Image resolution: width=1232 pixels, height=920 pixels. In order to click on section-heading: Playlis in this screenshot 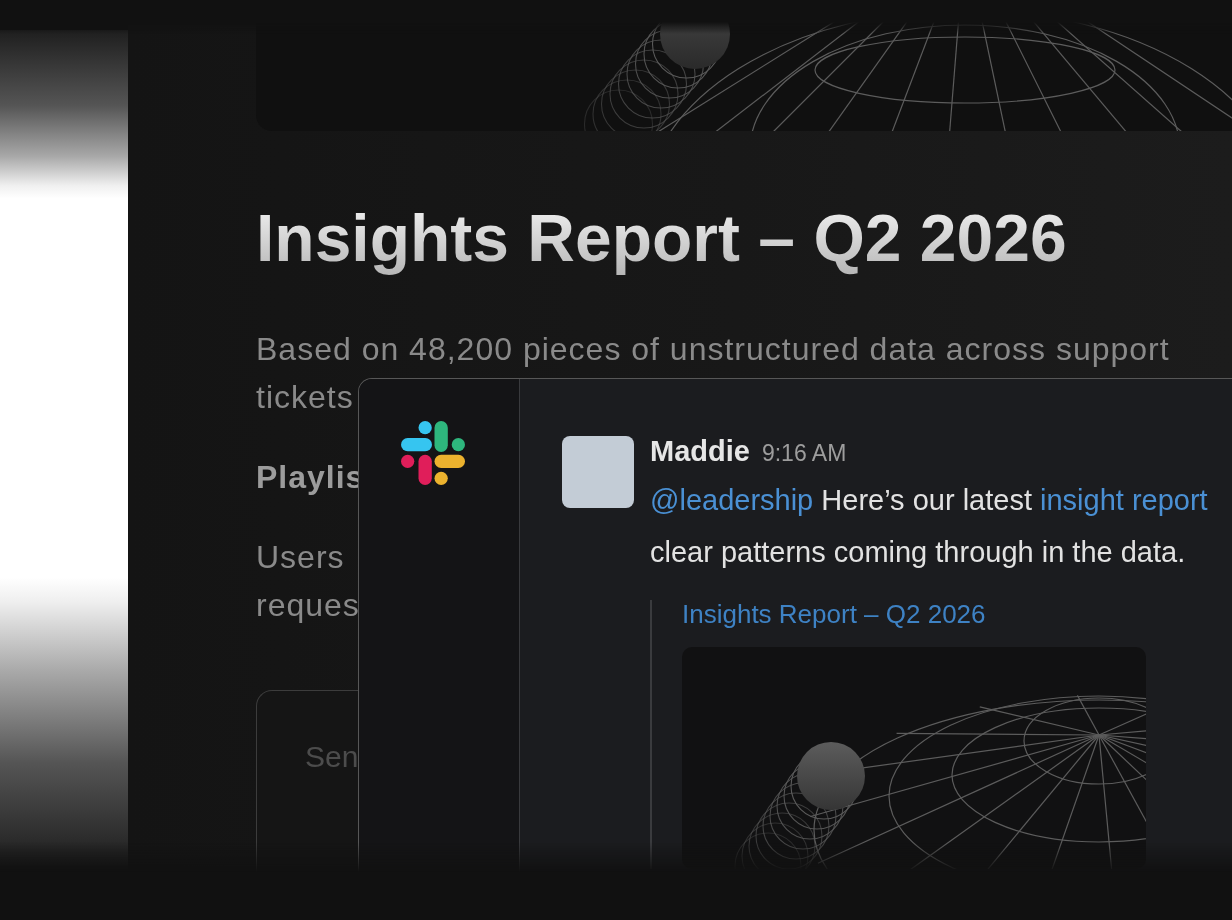, I will do `click(310, 477)`.